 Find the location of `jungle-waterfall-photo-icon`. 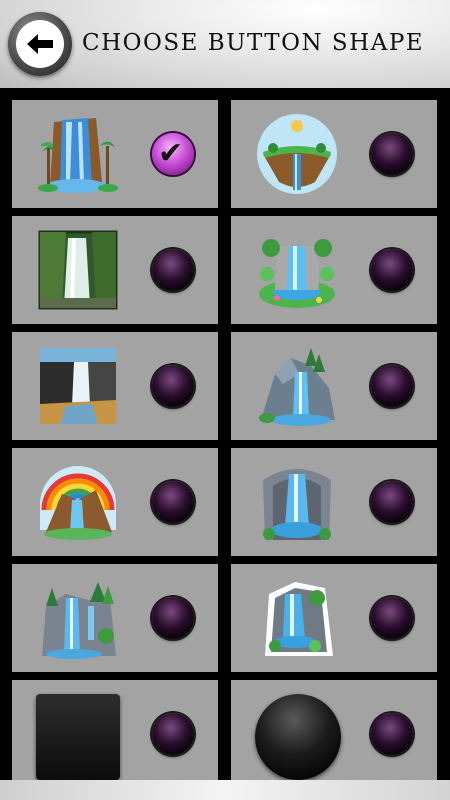

jungle-waterfall-photo-icon is located at coordinates (78, 270).